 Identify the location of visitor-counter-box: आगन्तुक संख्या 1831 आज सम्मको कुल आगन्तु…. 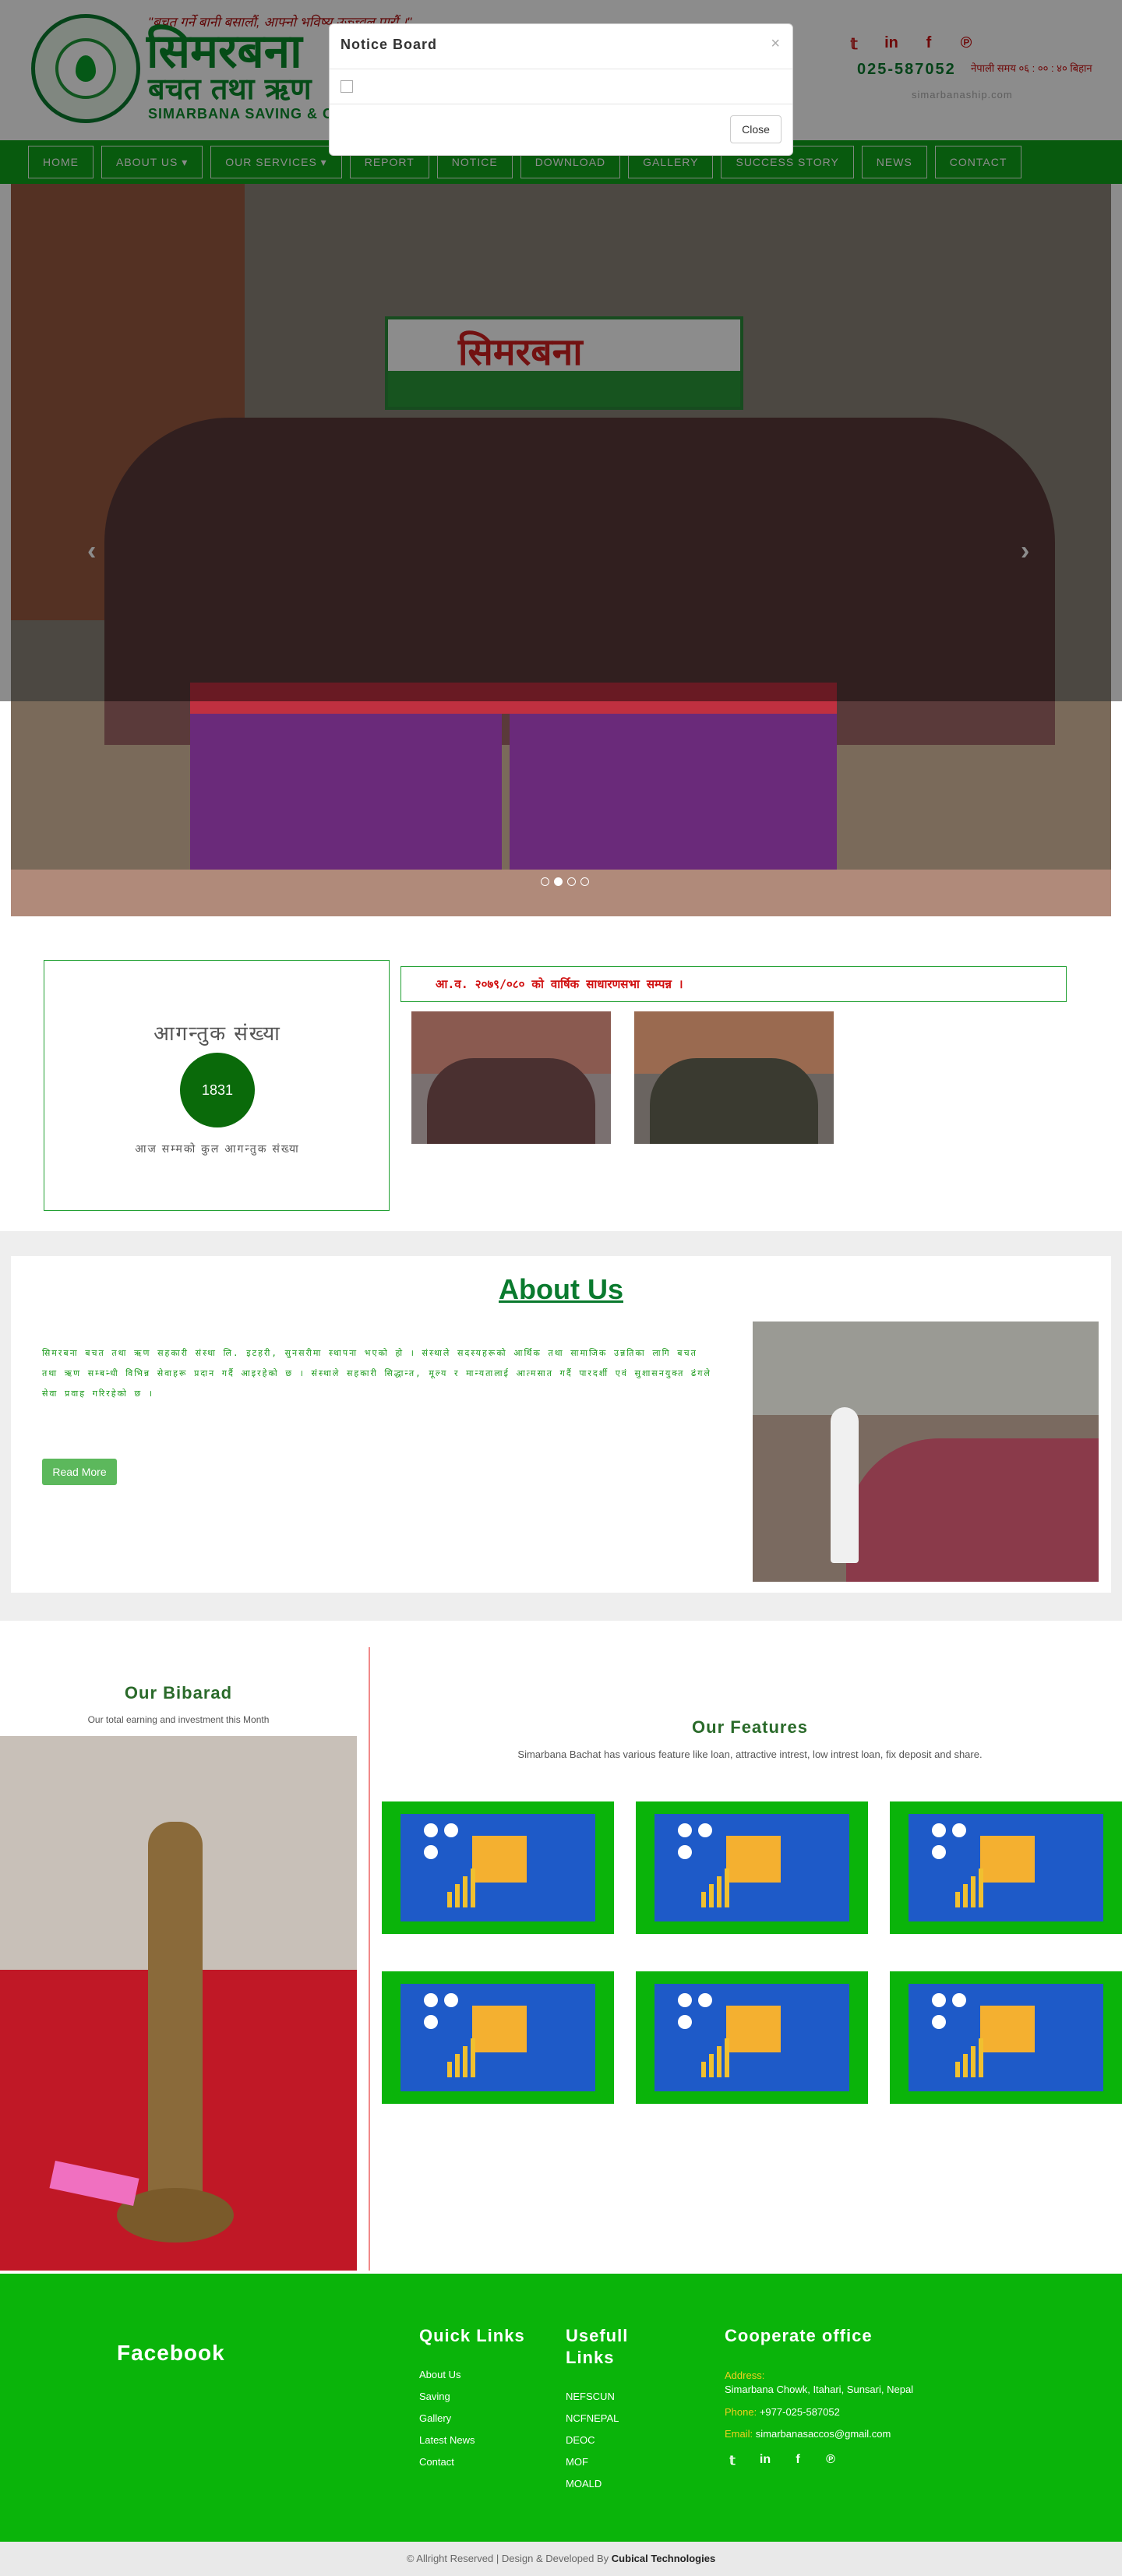
(217, 1085).